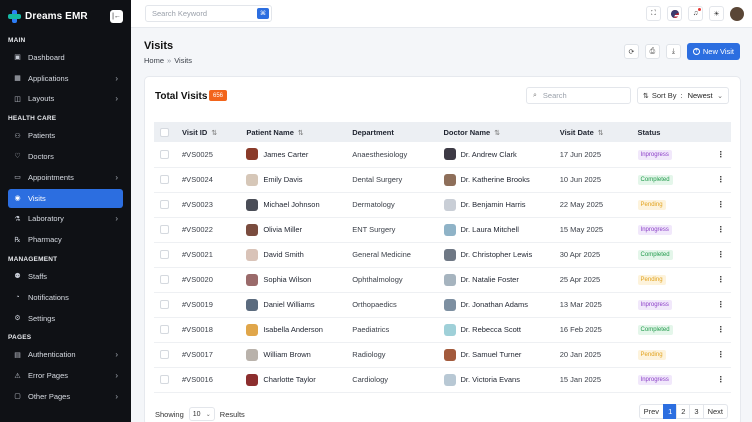 The height and width of the screenshot is (422, 752). I want to click on doctor: Dr. Andrew Clark, so click(501, 154).